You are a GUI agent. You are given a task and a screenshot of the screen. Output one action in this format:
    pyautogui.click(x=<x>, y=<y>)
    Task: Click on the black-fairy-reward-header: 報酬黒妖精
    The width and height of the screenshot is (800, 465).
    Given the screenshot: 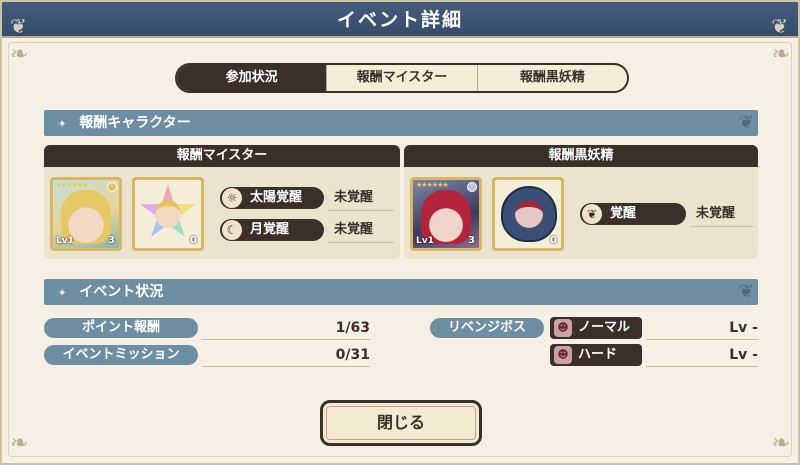 What is the action you would take?
    pyautogui.click(x=581, y=156)
    